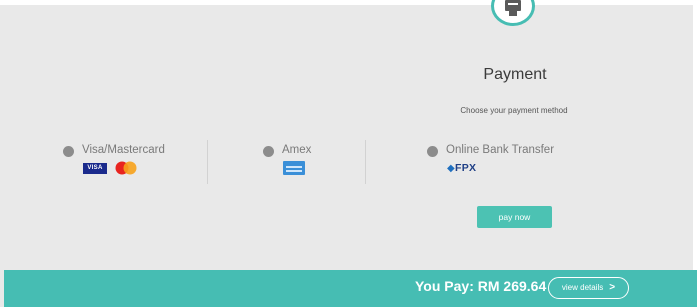  I want to click on radio-visa-mastercard, so click(68, 151).